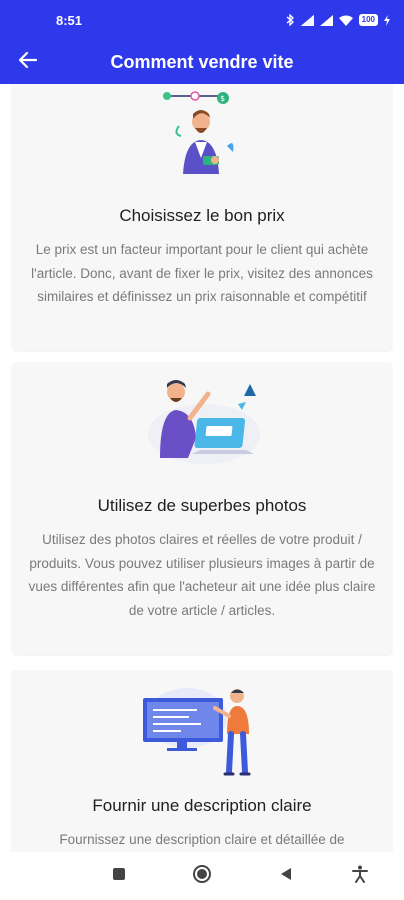  I want to click on price-illustration: $, so click(202, 136).